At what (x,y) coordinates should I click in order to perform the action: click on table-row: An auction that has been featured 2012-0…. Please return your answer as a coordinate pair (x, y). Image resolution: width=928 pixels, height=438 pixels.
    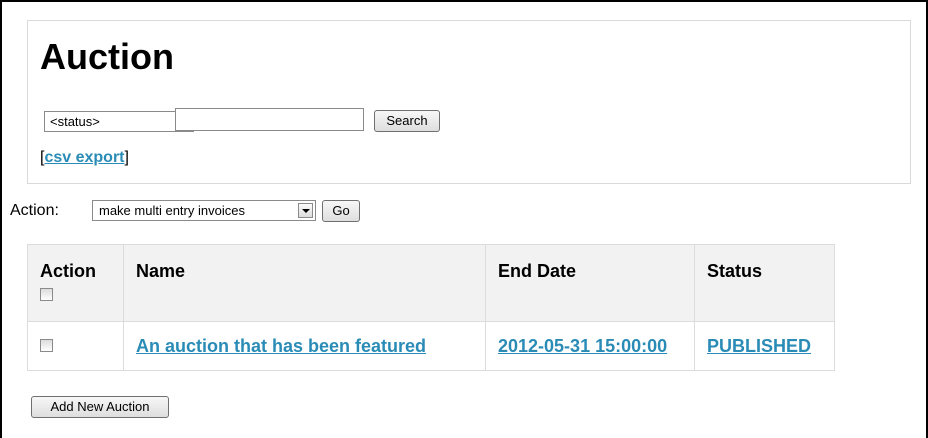
    Looking at the image, I should click on (431, 346).